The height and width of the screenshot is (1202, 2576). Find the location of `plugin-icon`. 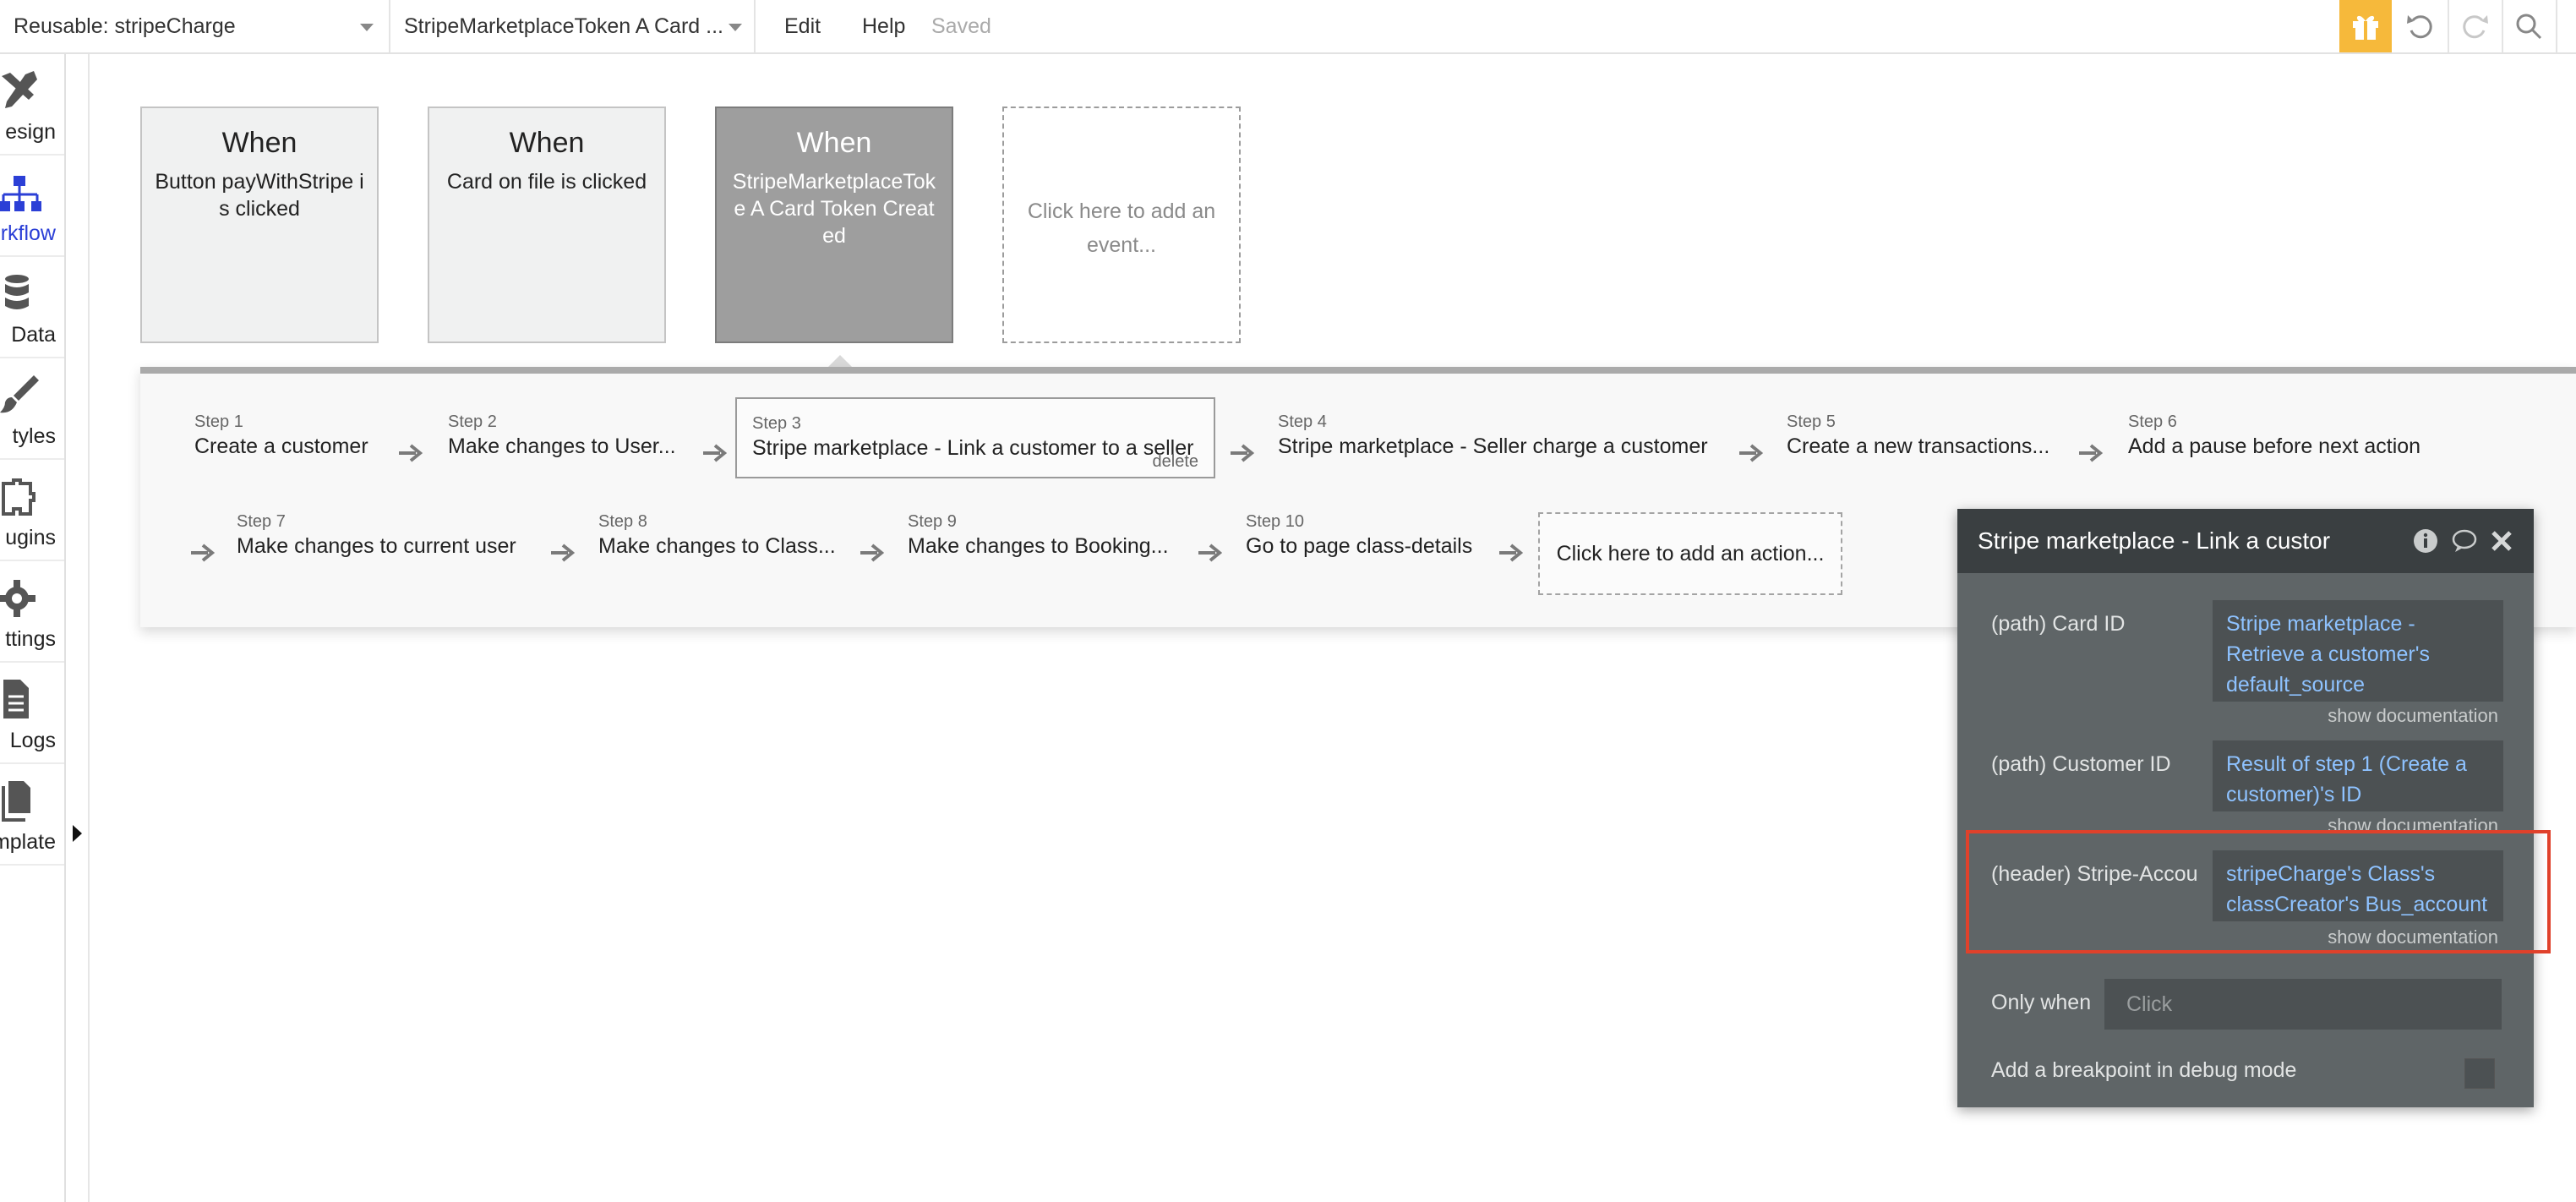

plugin-icon is located at coordinates (18, 497).